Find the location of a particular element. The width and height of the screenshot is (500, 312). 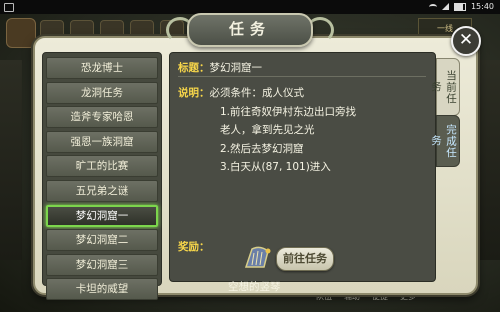

tab-completed-quests: 完成任务 is located at coordinates (445, 141).